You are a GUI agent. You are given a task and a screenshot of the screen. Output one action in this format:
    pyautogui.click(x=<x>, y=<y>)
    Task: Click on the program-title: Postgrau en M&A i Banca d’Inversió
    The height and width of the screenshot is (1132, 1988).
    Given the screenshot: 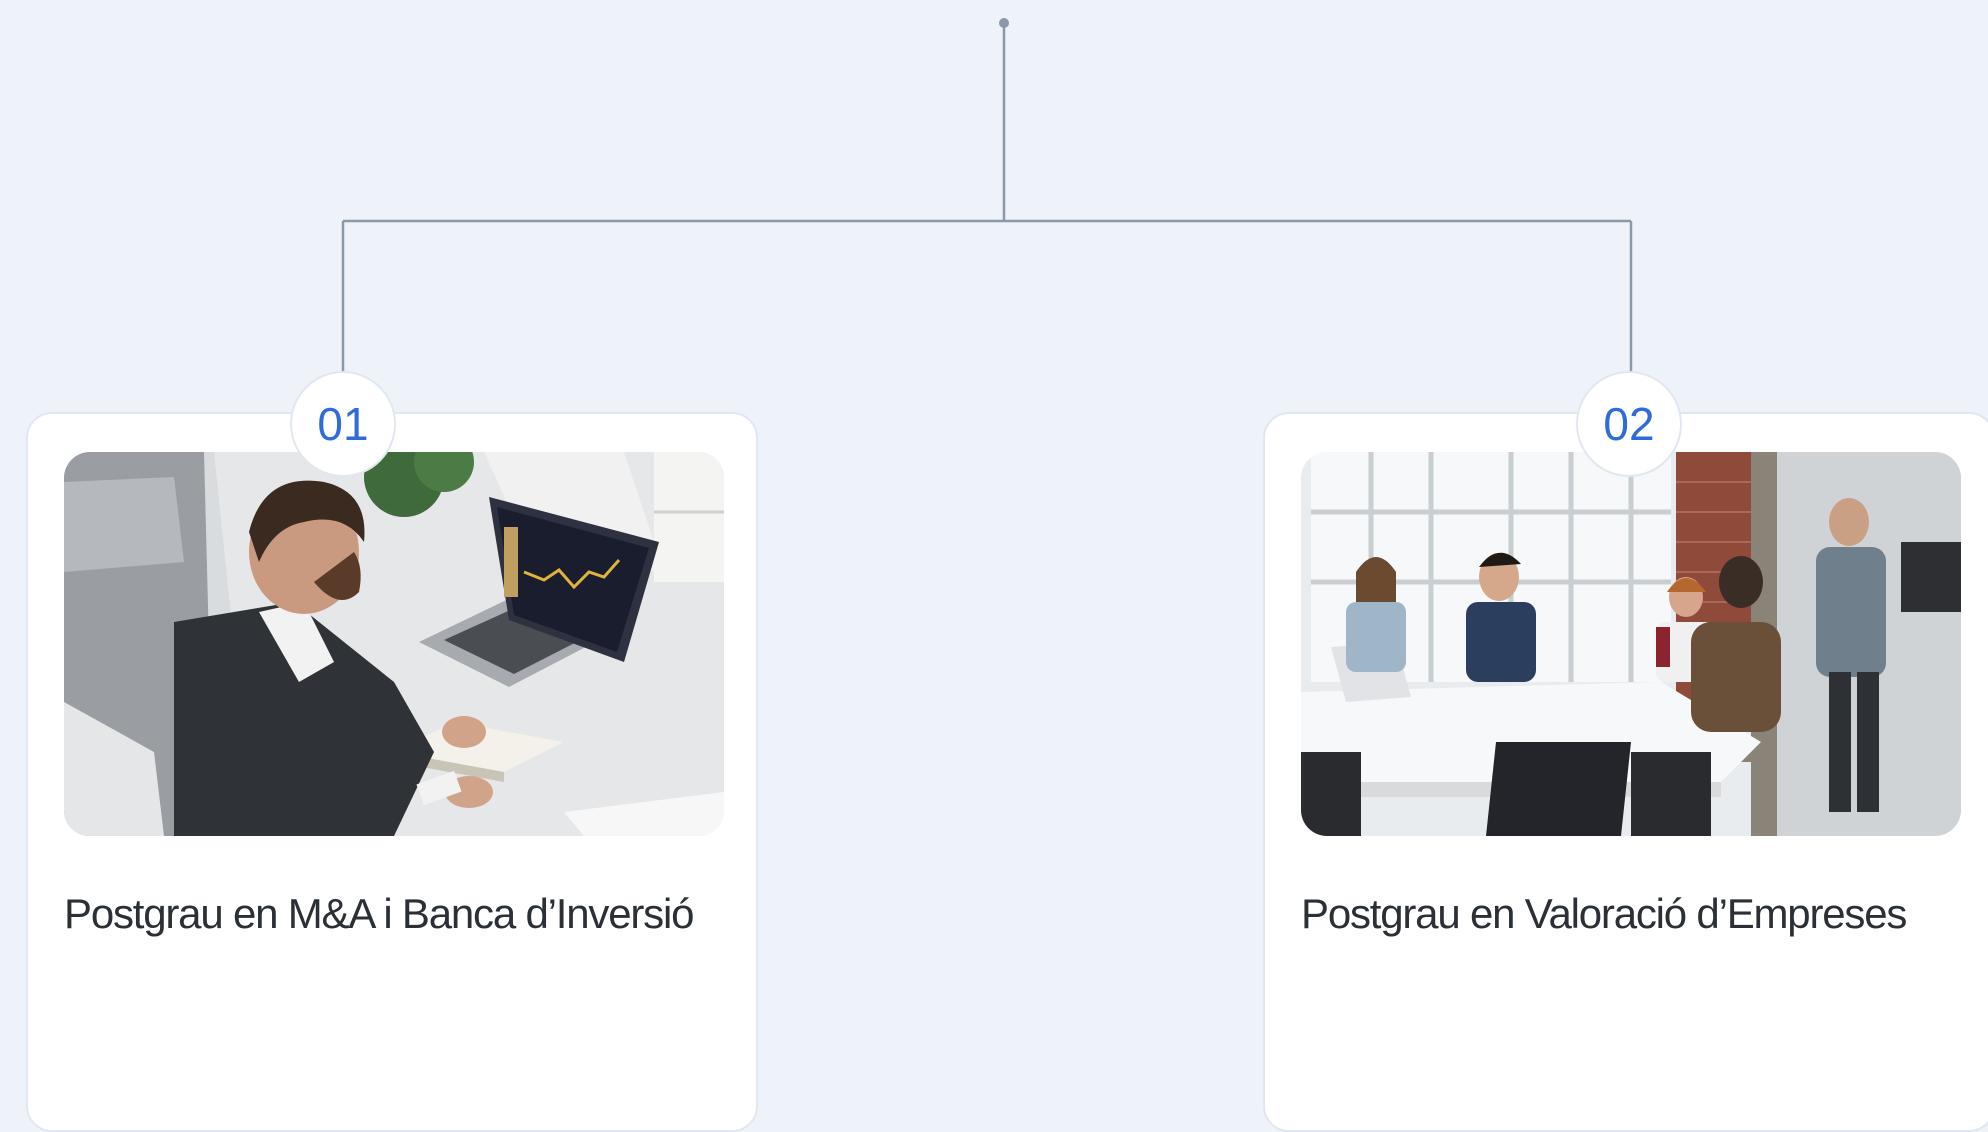 What is the action you would take?
    pyautogui.click(x=404, y=914)
    